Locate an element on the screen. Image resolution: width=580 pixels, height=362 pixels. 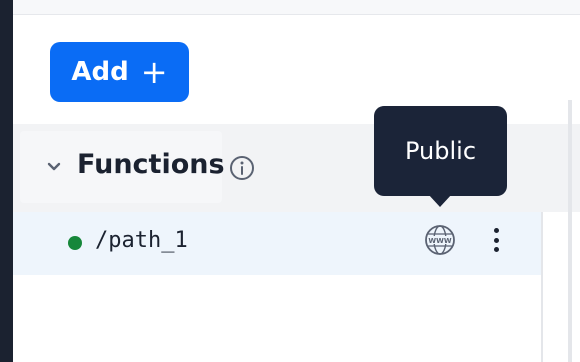
tooltip-arrow is located at coordinates (440, 200).